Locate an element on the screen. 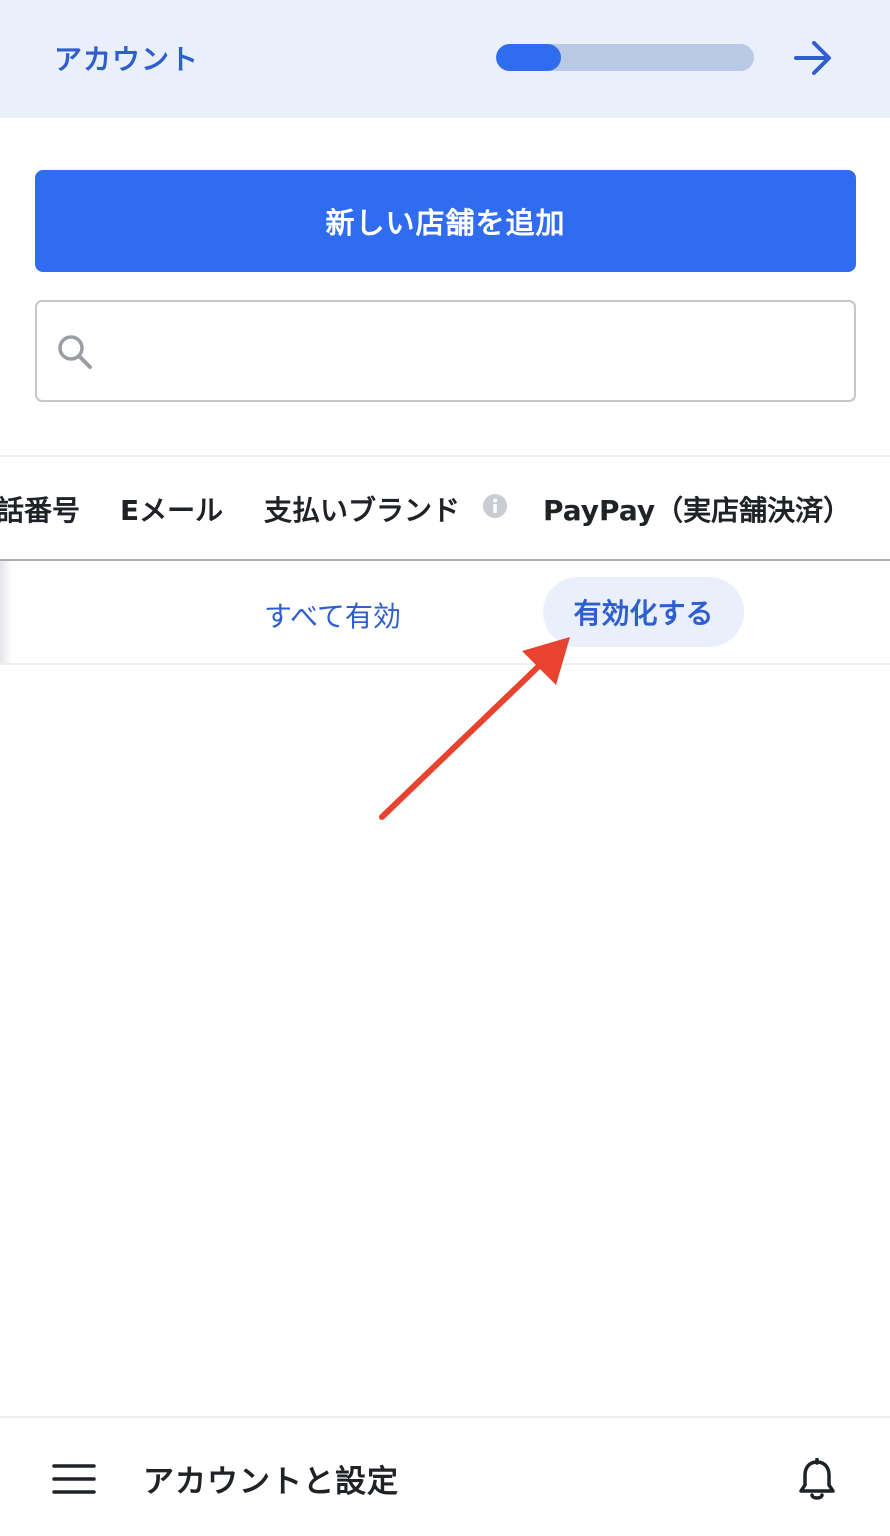 The width and height of the screenshot is (890, 1536). red-arrow-icon is located at coordinates (474, 728).